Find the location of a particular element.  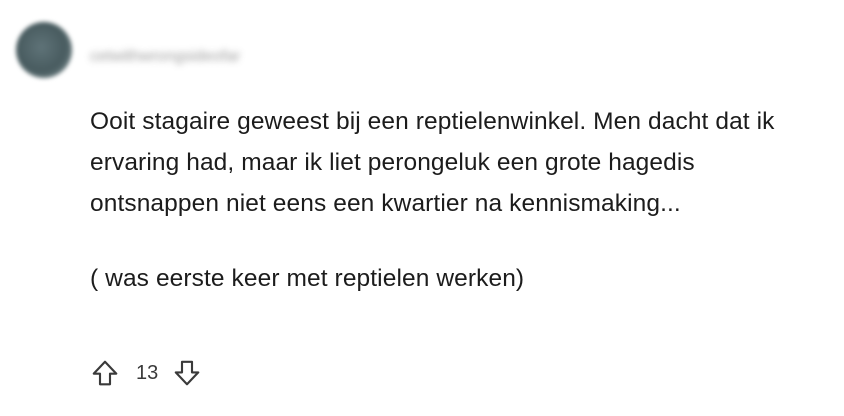

upvote-button is located at coordinates (105, 373).